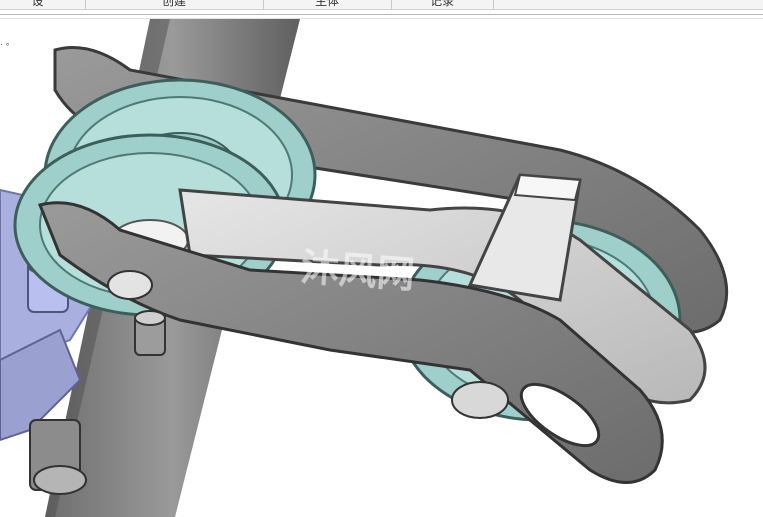 Image resolution: width=763 pixels, height=517 pixels. I want to click on menu-tab-body: 主体, so click(327, 4).